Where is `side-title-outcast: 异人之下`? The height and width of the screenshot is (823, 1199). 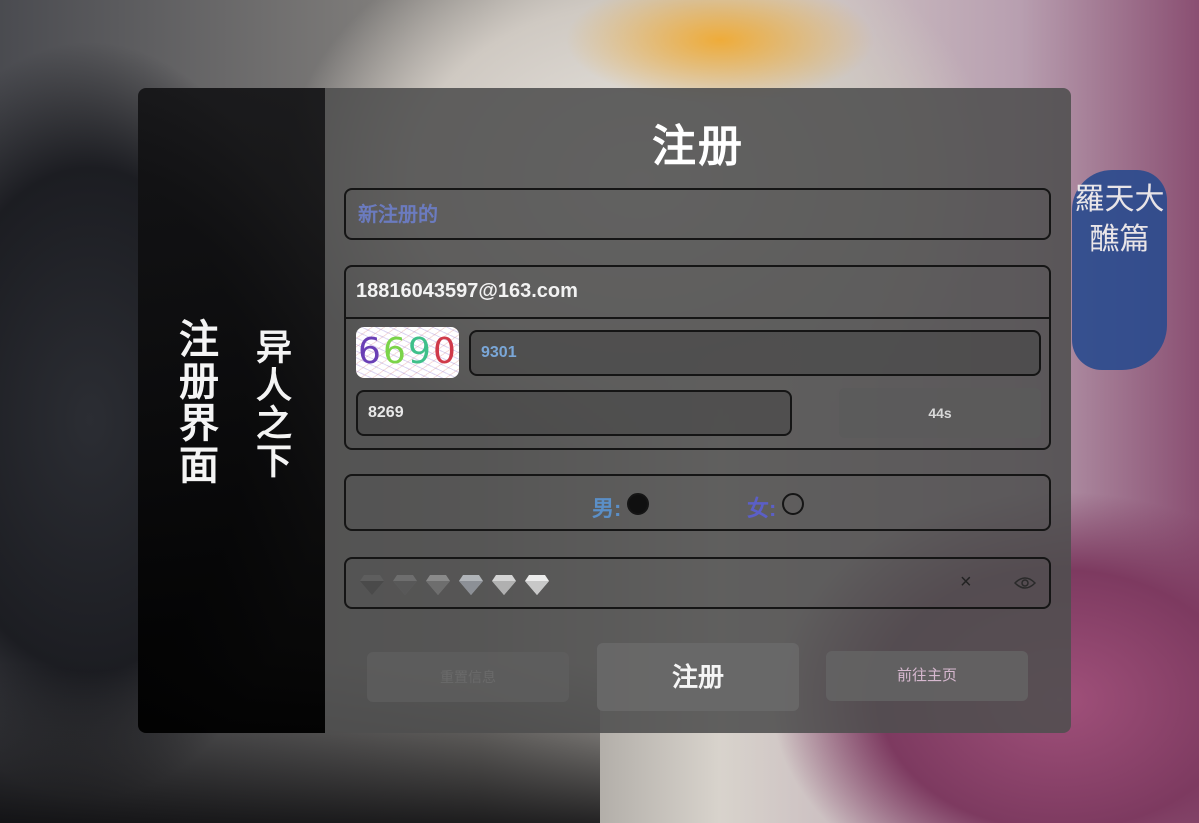
side-title-outcast: 异人之下 is located at coordinates (271, 404).